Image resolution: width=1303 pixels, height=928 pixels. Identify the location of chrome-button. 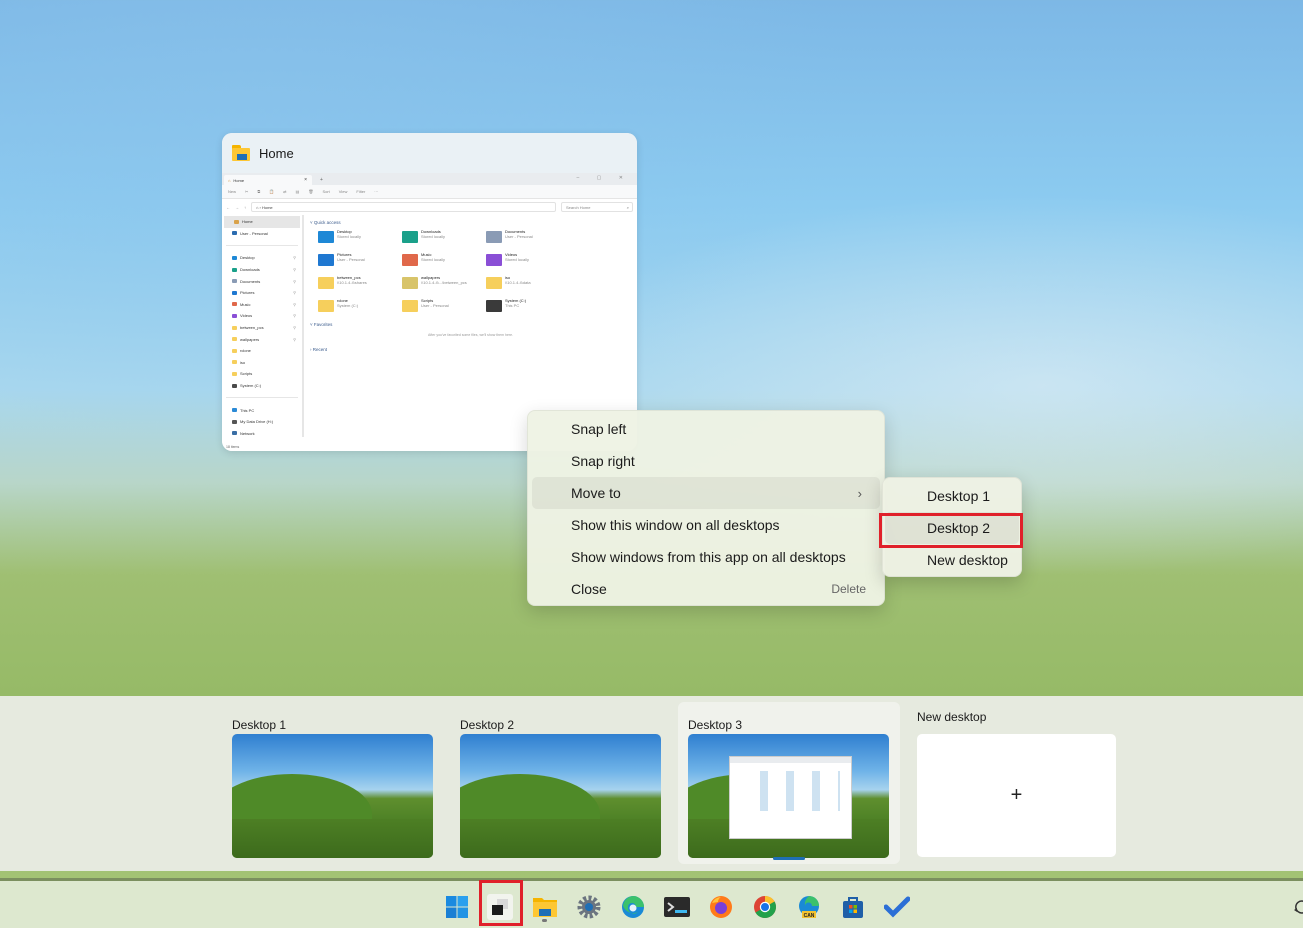
(765, 907).